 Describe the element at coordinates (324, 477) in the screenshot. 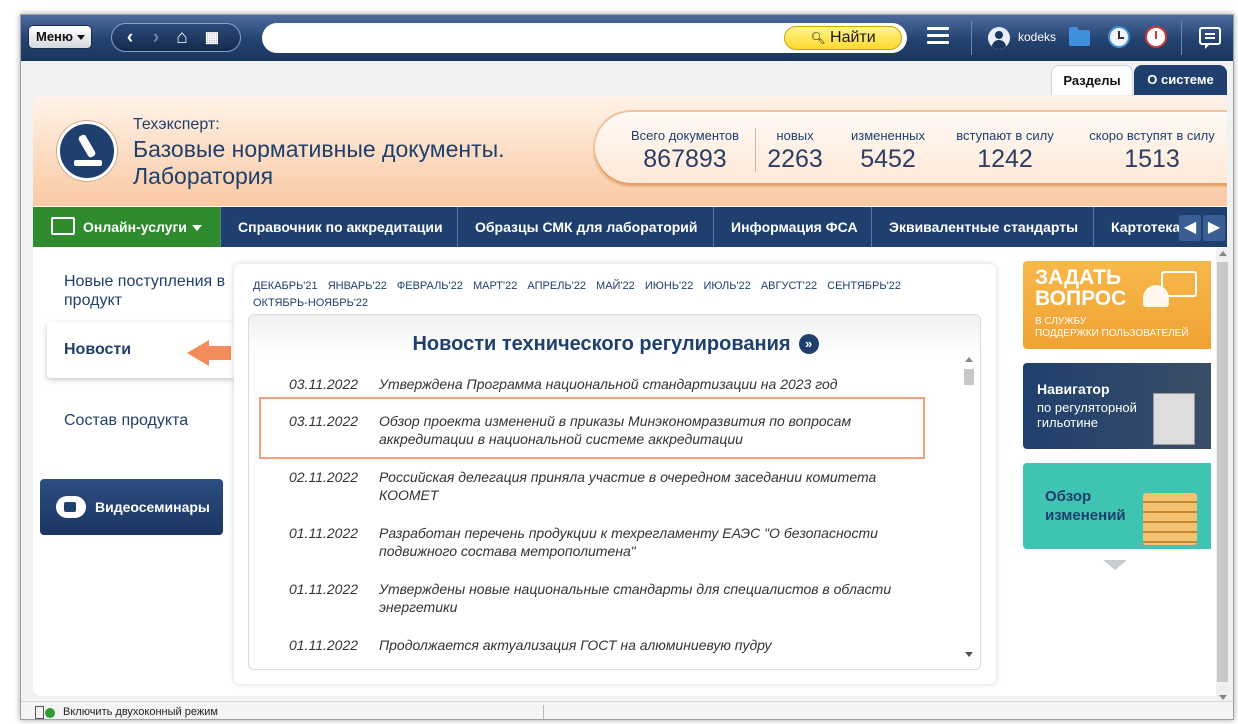

I see `news-date: 02.11.2022` at that location.